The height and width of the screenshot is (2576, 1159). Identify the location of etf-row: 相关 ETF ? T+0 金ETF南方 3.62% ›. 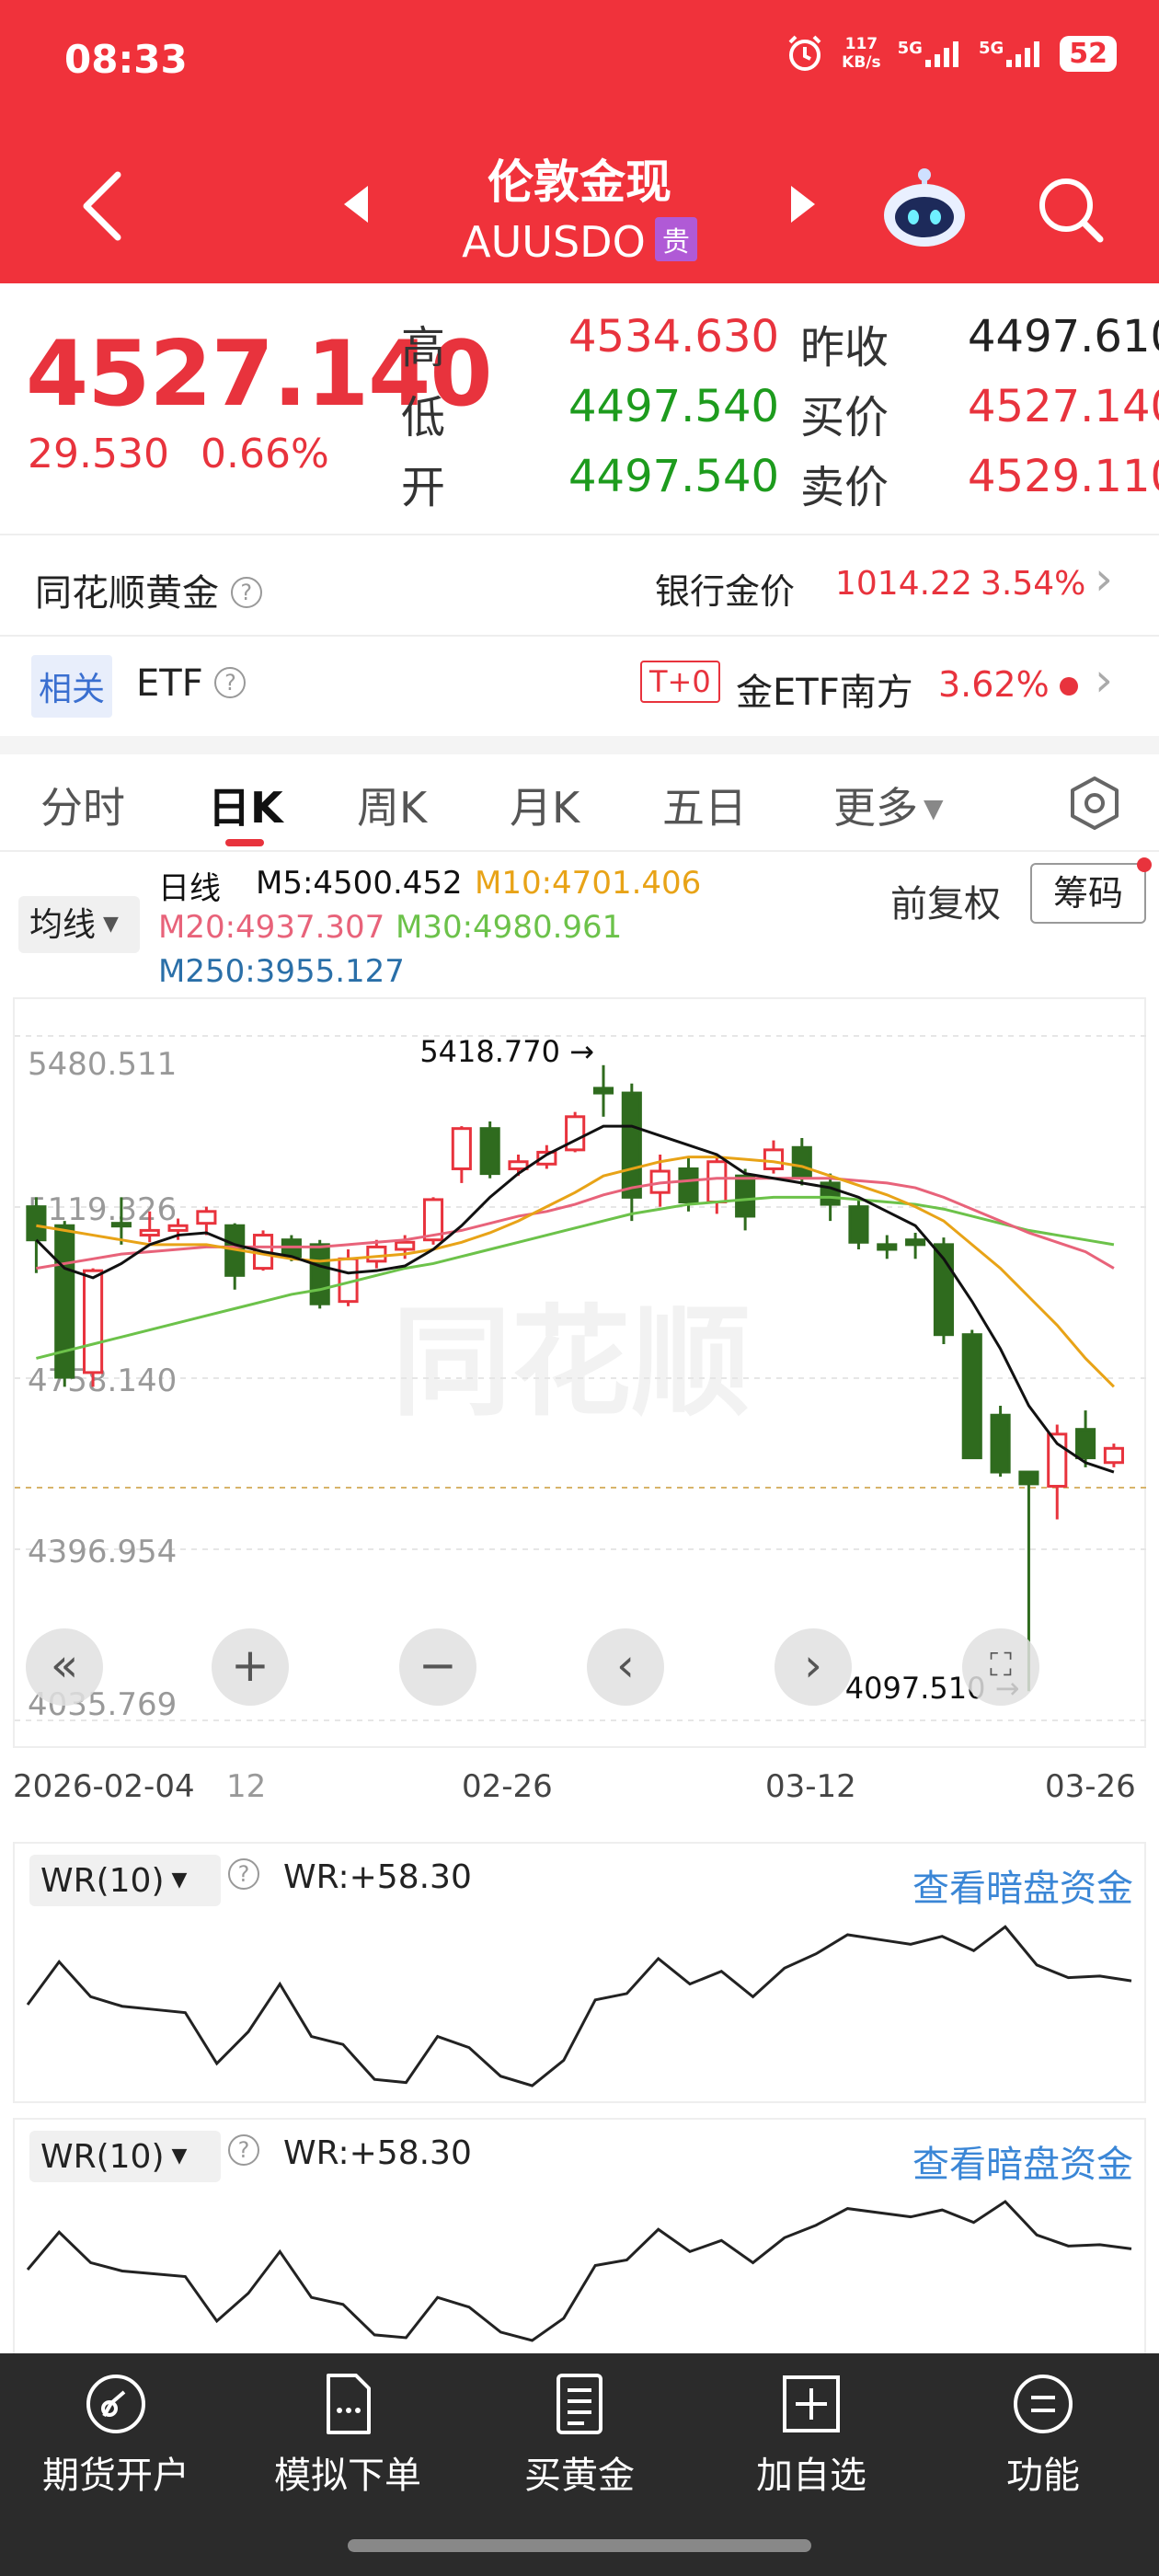
(579, 685).